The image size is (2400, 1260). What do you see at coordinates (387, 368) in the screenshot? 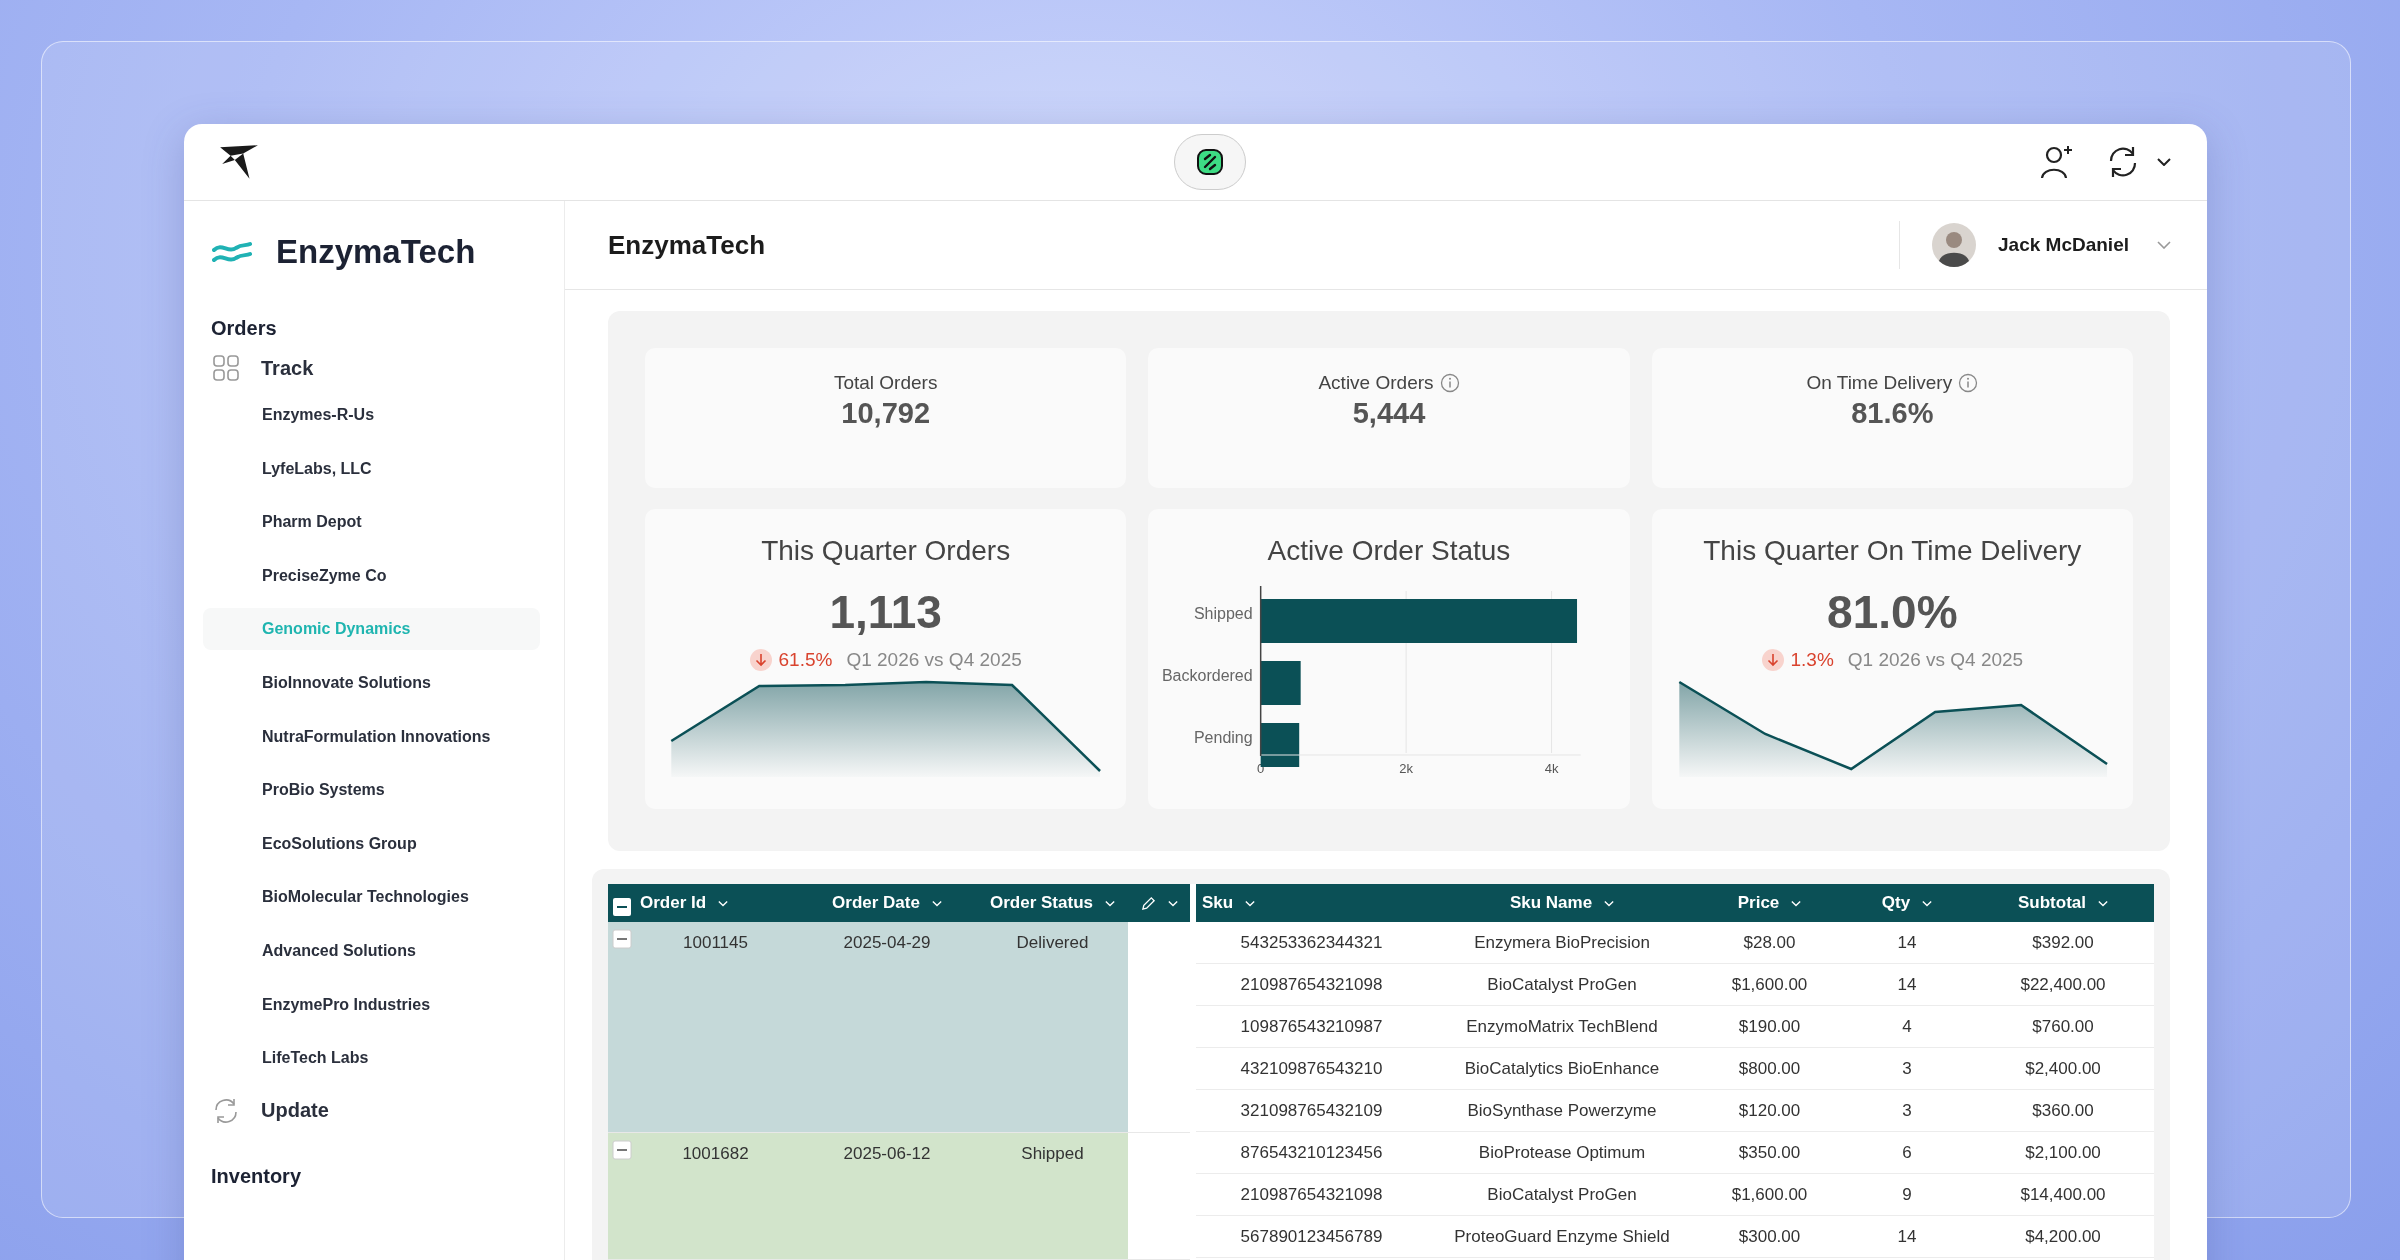
I see `nav-item: Track` at bounding box center [387, 368].